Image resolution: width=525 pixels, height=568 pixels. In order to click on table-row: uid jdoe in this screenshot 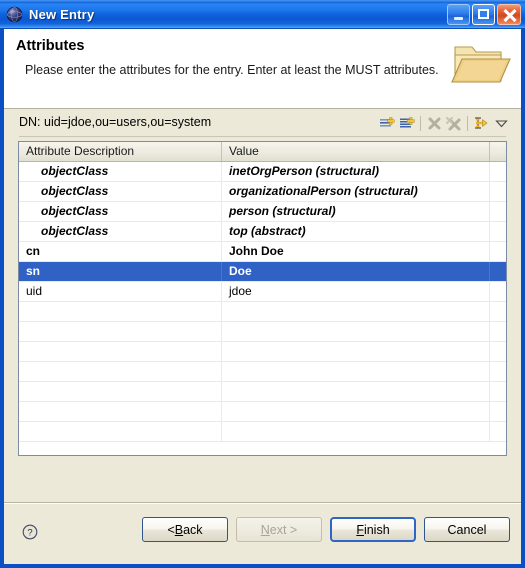, I will do `click(262, 292)`.